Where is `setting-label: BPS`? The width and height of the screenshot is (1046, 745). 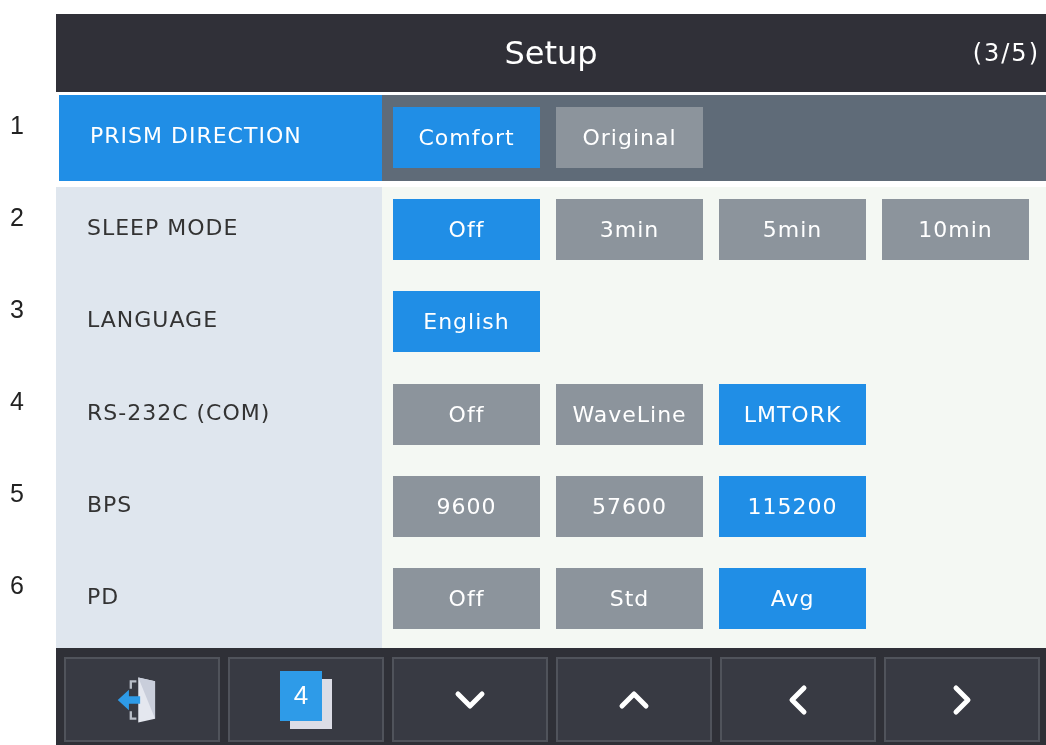
setting-label: BPS is located at coordinates (219, 509).